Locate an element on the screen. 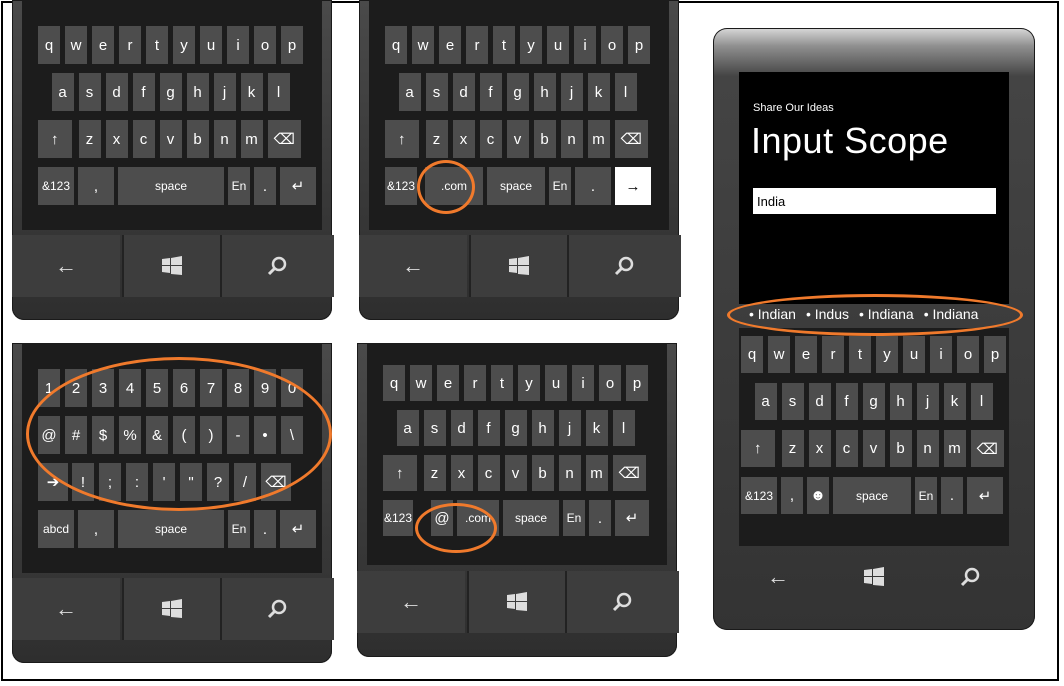  key-arrow: ➔ is located at coordinates (53, 482).